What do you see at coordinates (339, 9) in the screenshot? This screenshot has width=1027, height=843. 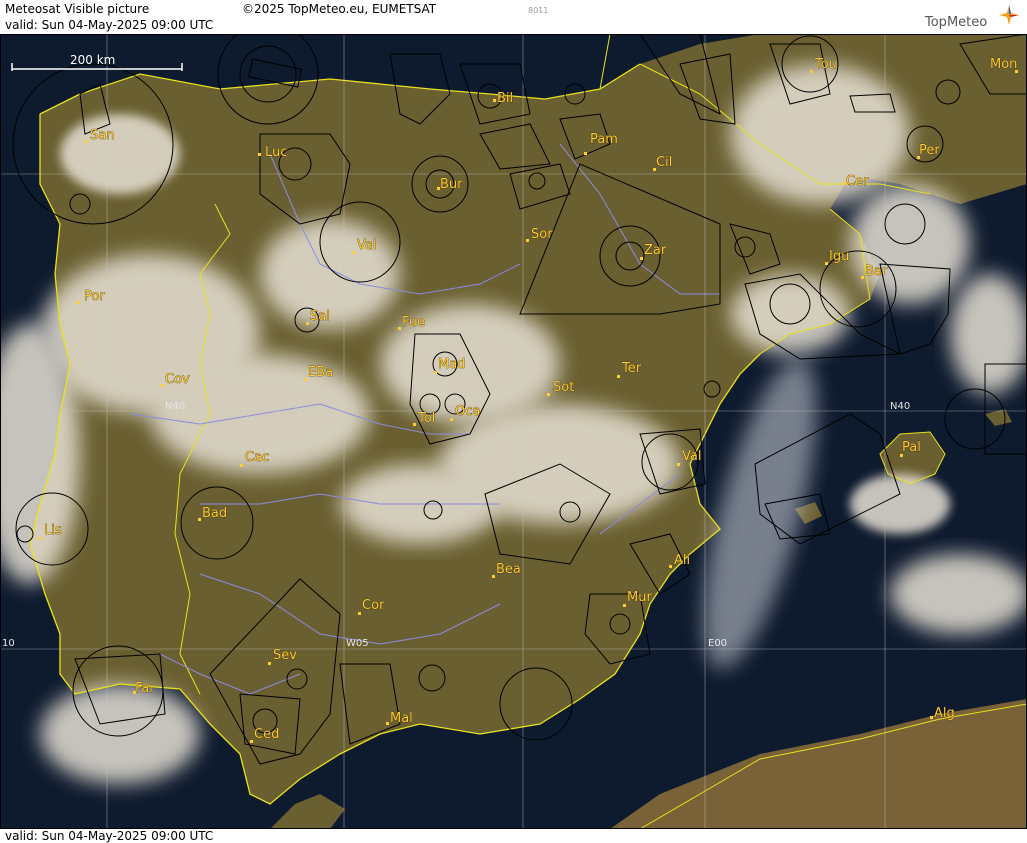 I see `copyright-text: ©2025 TopMeteo.eu, EUMETSAT` at bounding box center [339, 9].